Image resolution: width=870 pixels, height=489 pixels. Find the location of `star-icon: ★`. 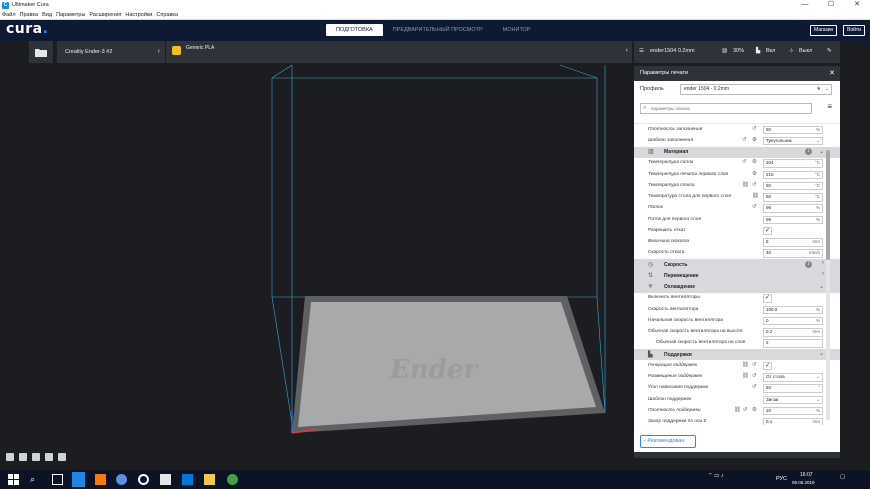

star-icon: ★ is located at coordinates (819, 89).